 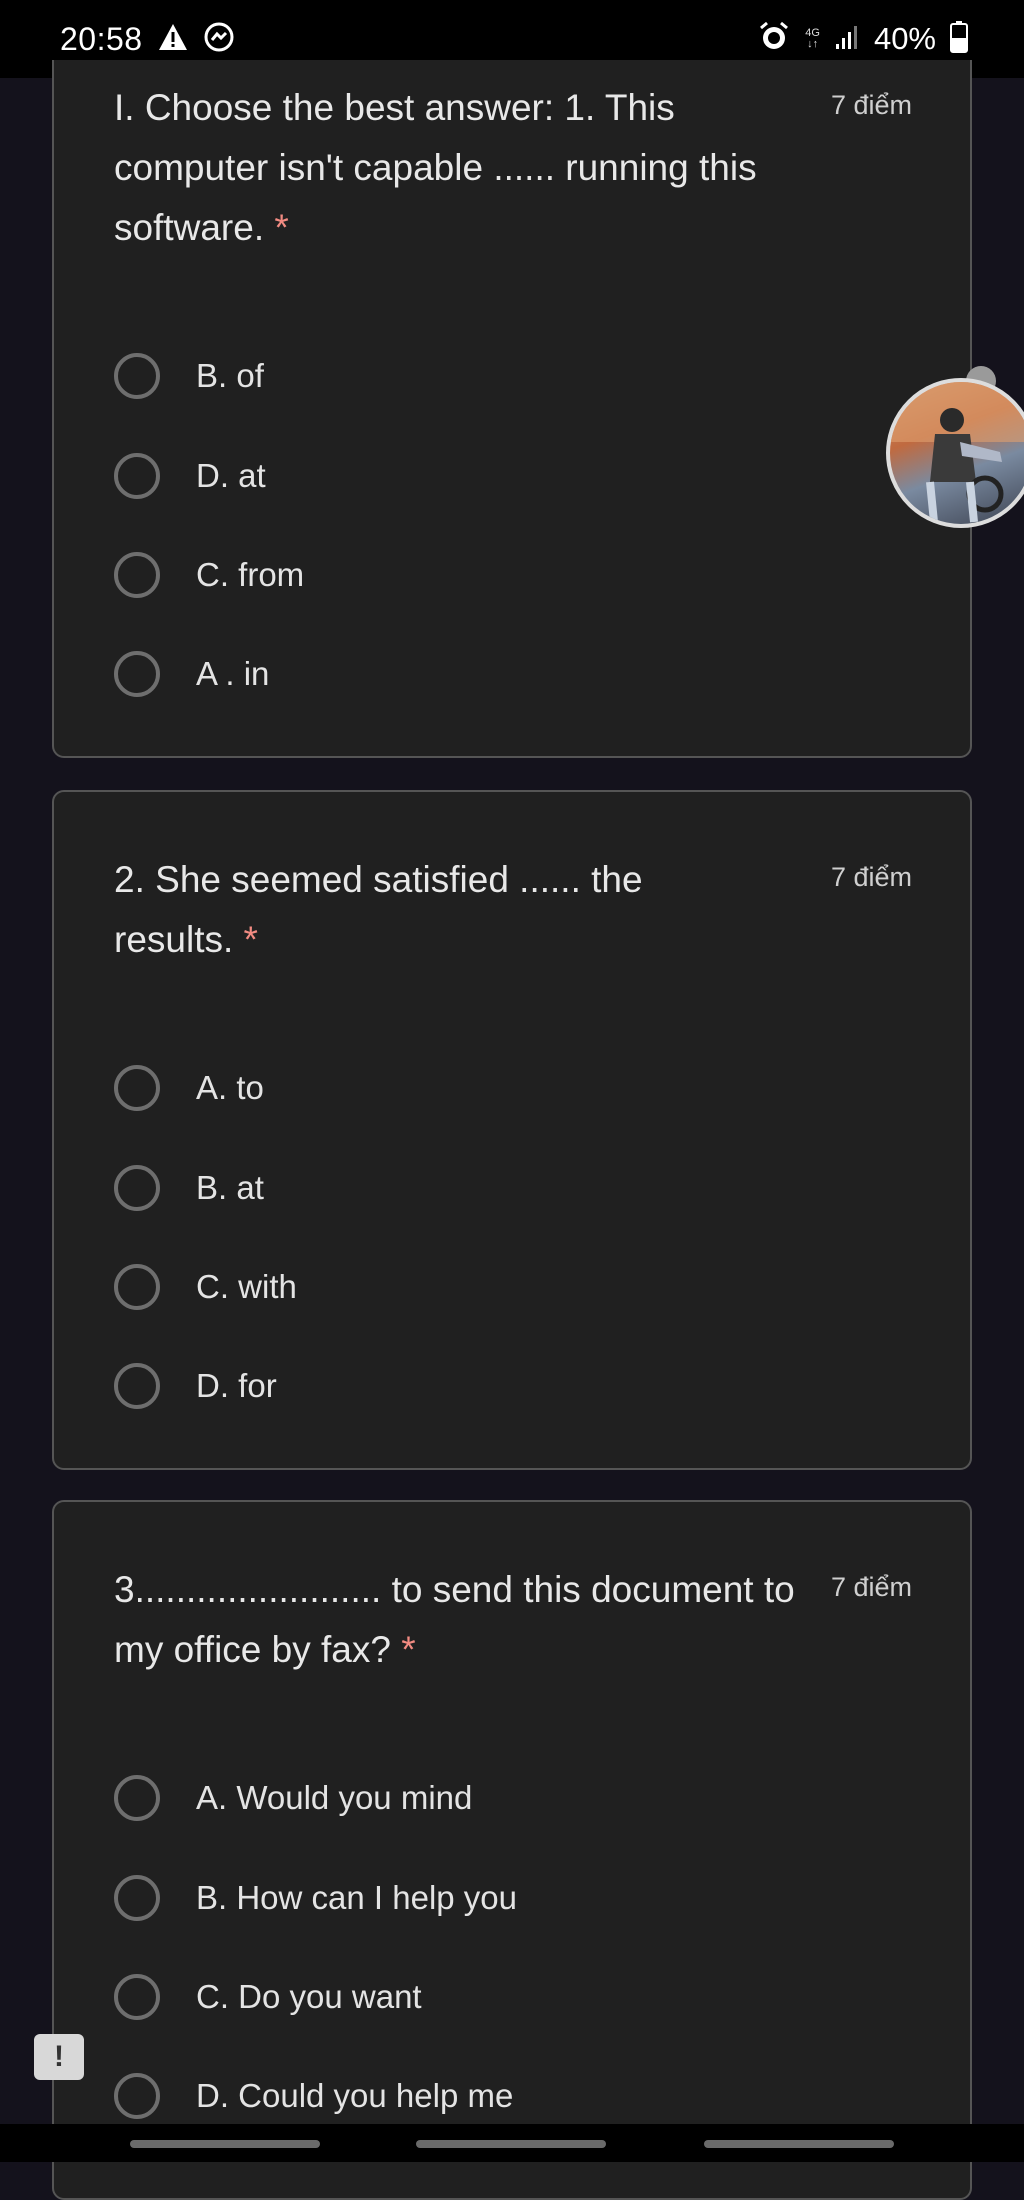 I want to click on messenger-icon, so click(x=219, y=39).